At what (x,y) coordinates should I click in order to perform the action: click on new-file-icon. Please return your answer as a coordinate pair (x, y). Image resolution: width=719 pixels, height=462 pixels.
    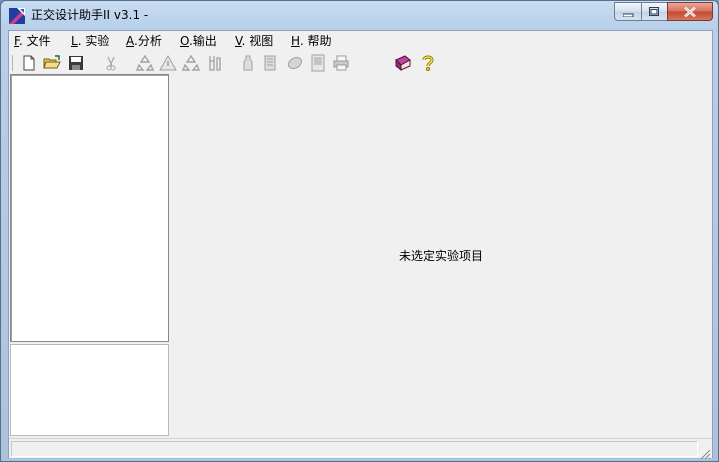
    Looking at the image, I should click on (29, 63).